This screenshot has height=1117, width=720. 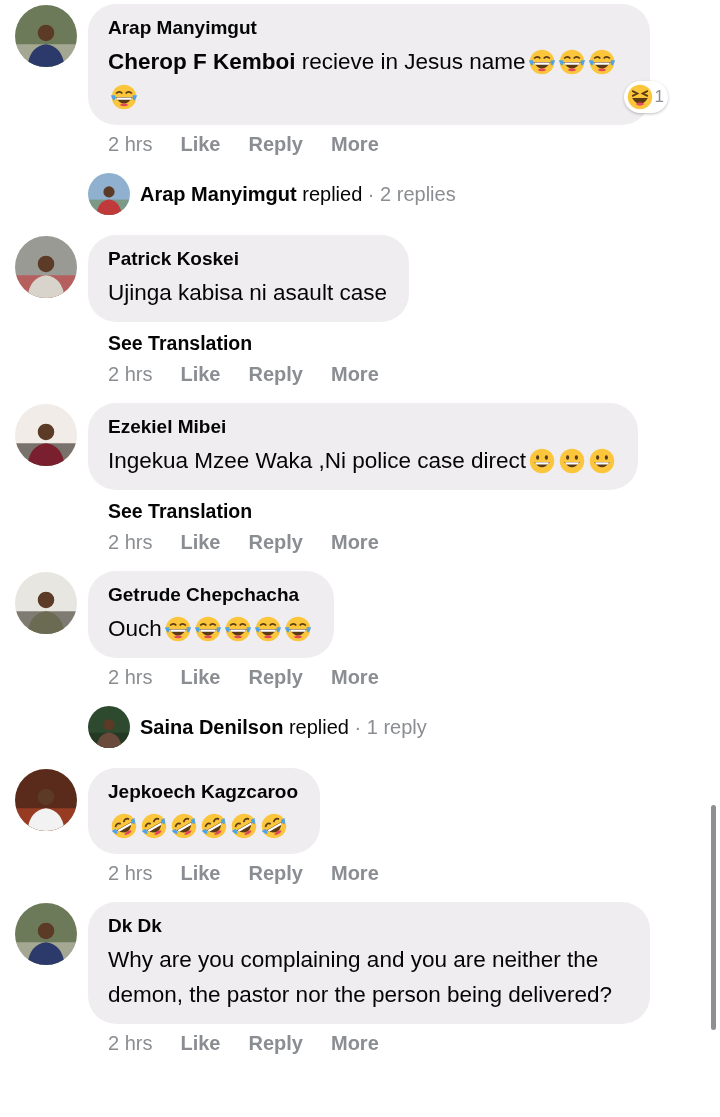 What do you see at coordinates (360, 977) in the screenshot?
I see `comment-text: Why are you complaining and you are neither the demon, the pastor nor the person being delivered?` at bounding box center [360, 977].